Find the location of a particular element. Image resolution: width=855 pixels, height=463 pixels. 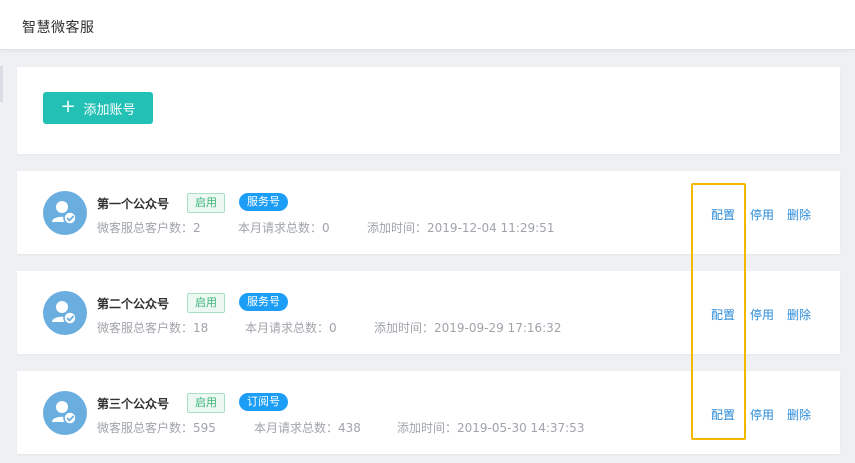

account-name: 第三个公众号 is located at coordinates (133, 404).